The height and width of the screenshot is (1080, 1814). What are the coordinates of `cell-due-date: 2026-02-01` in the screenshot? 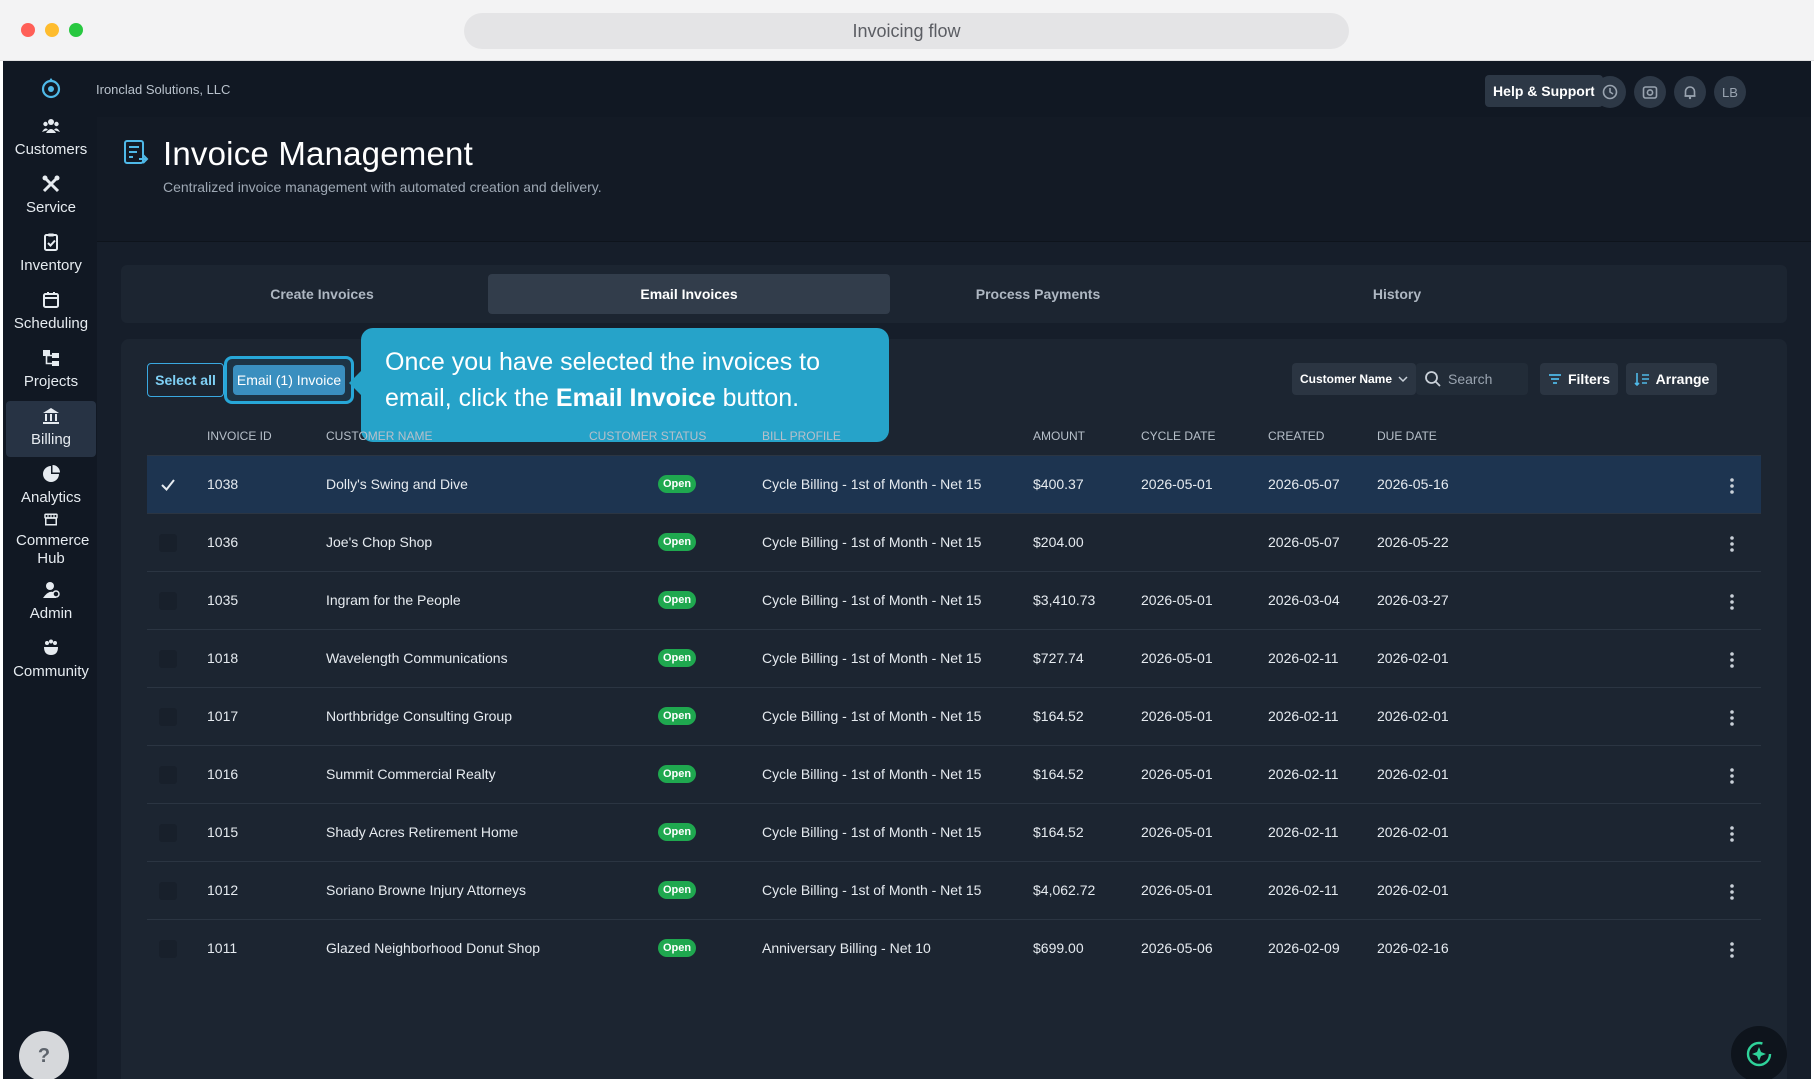 It's located at (1413, 716).